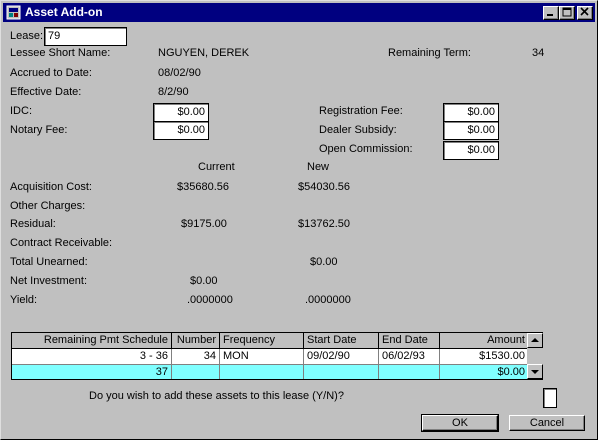  Describe the element at coordinates (535, 356) in the screenshot. I see `grid-scrollbar` at that location.